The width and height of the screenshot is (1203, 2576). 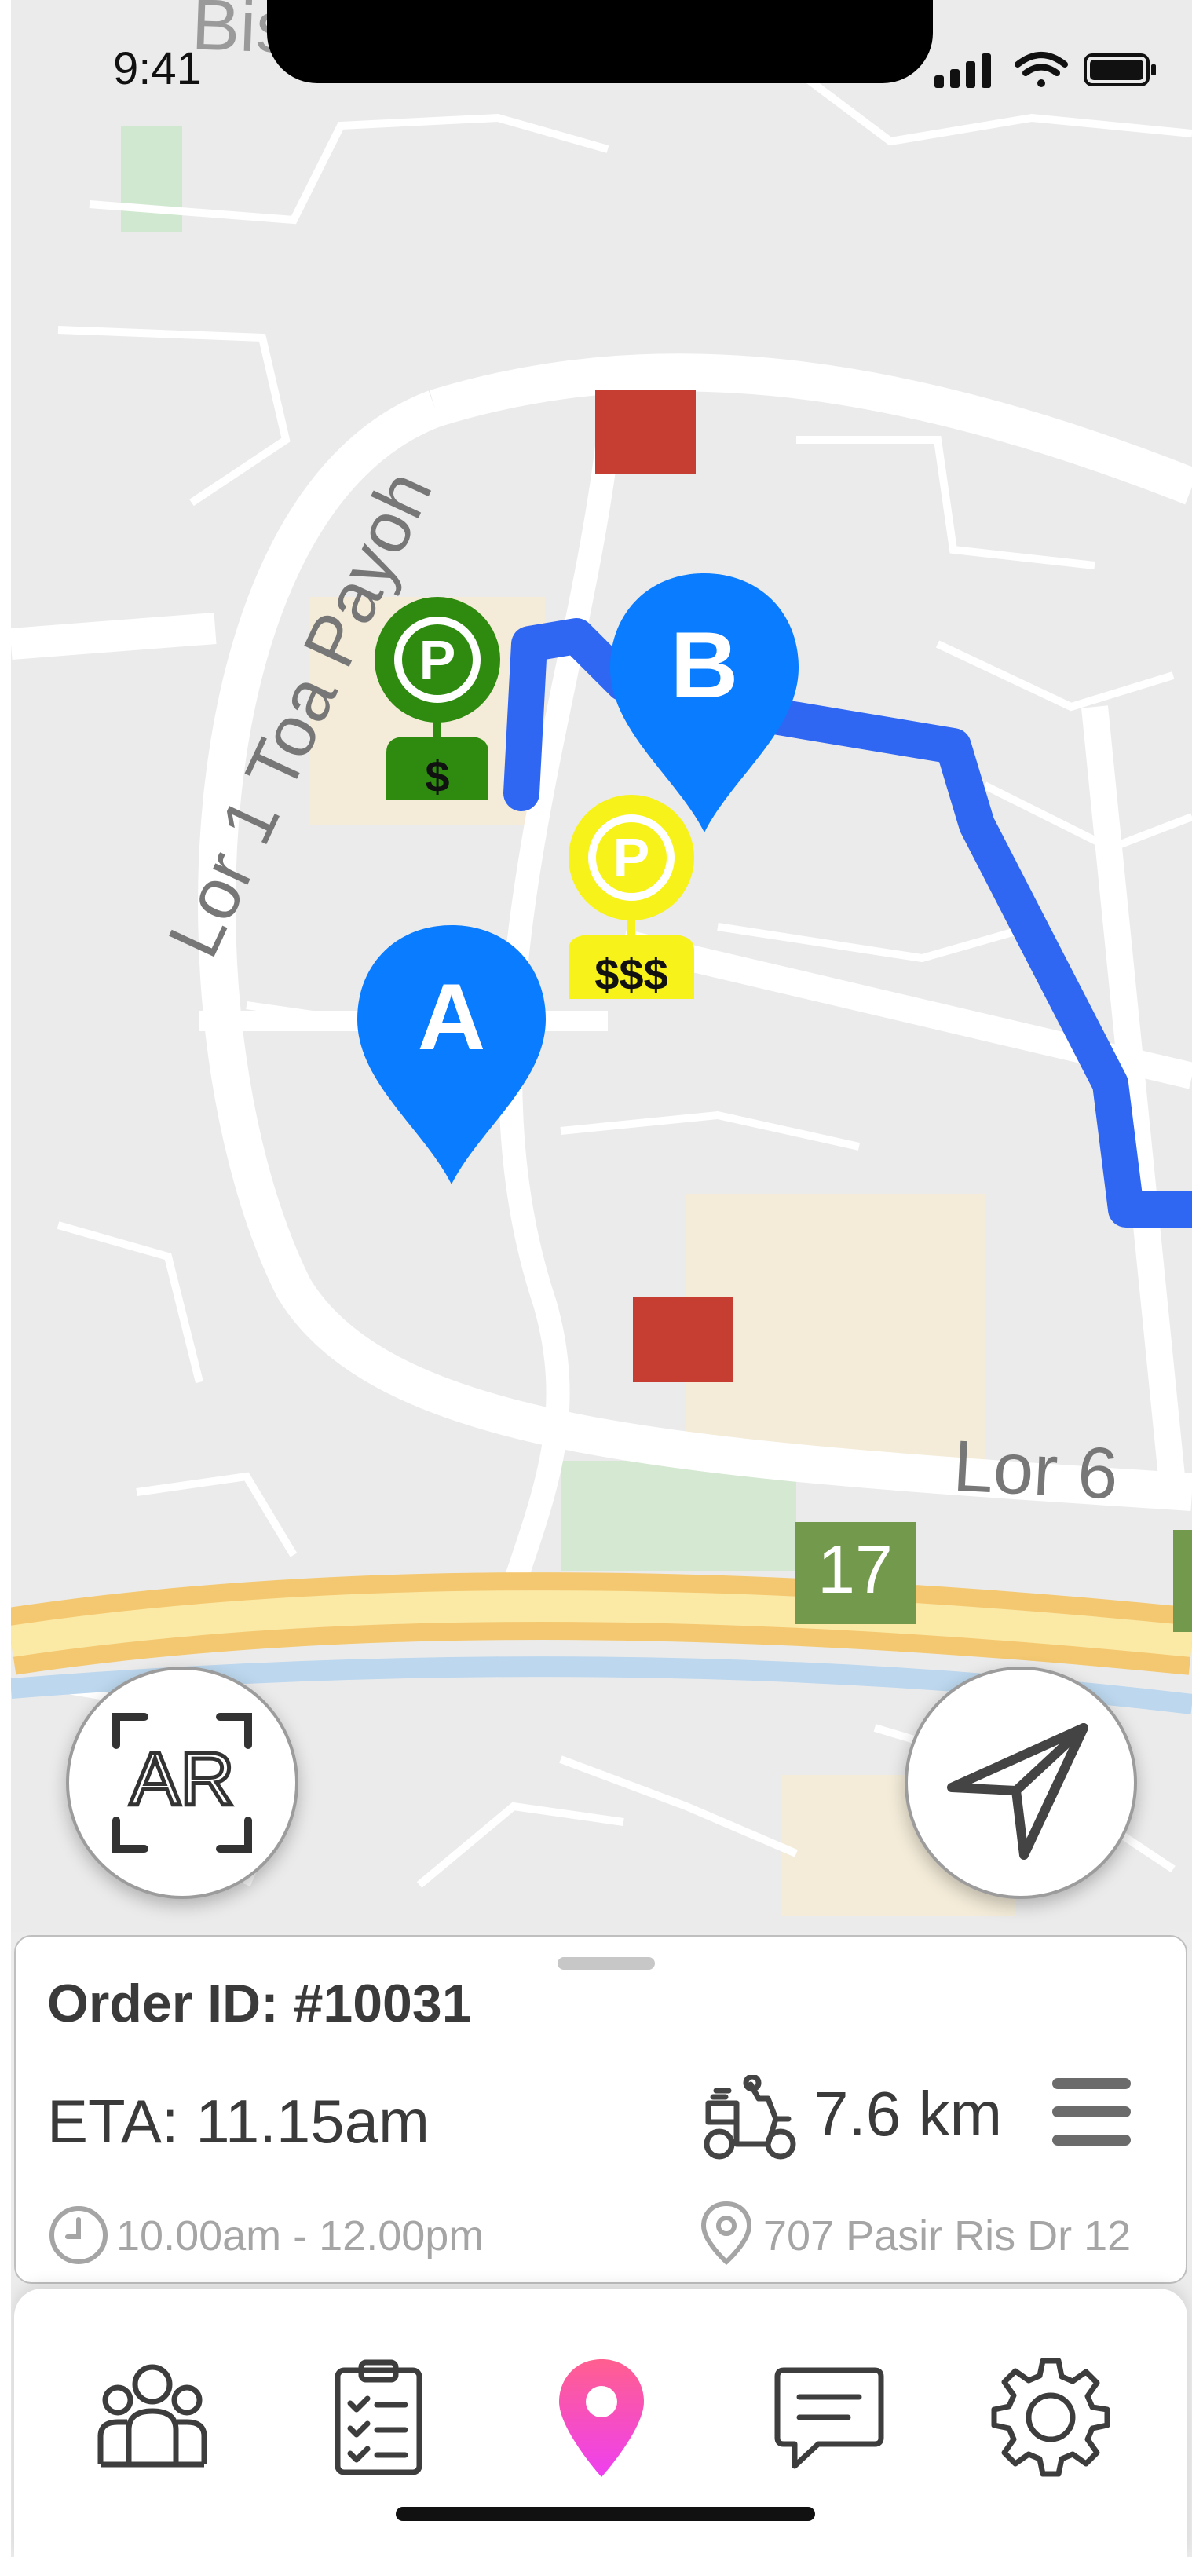 What do you see at coordinates (452, 1017) in the screenshot?
I see `svg-text: A` at bounding box center [452, 1017].